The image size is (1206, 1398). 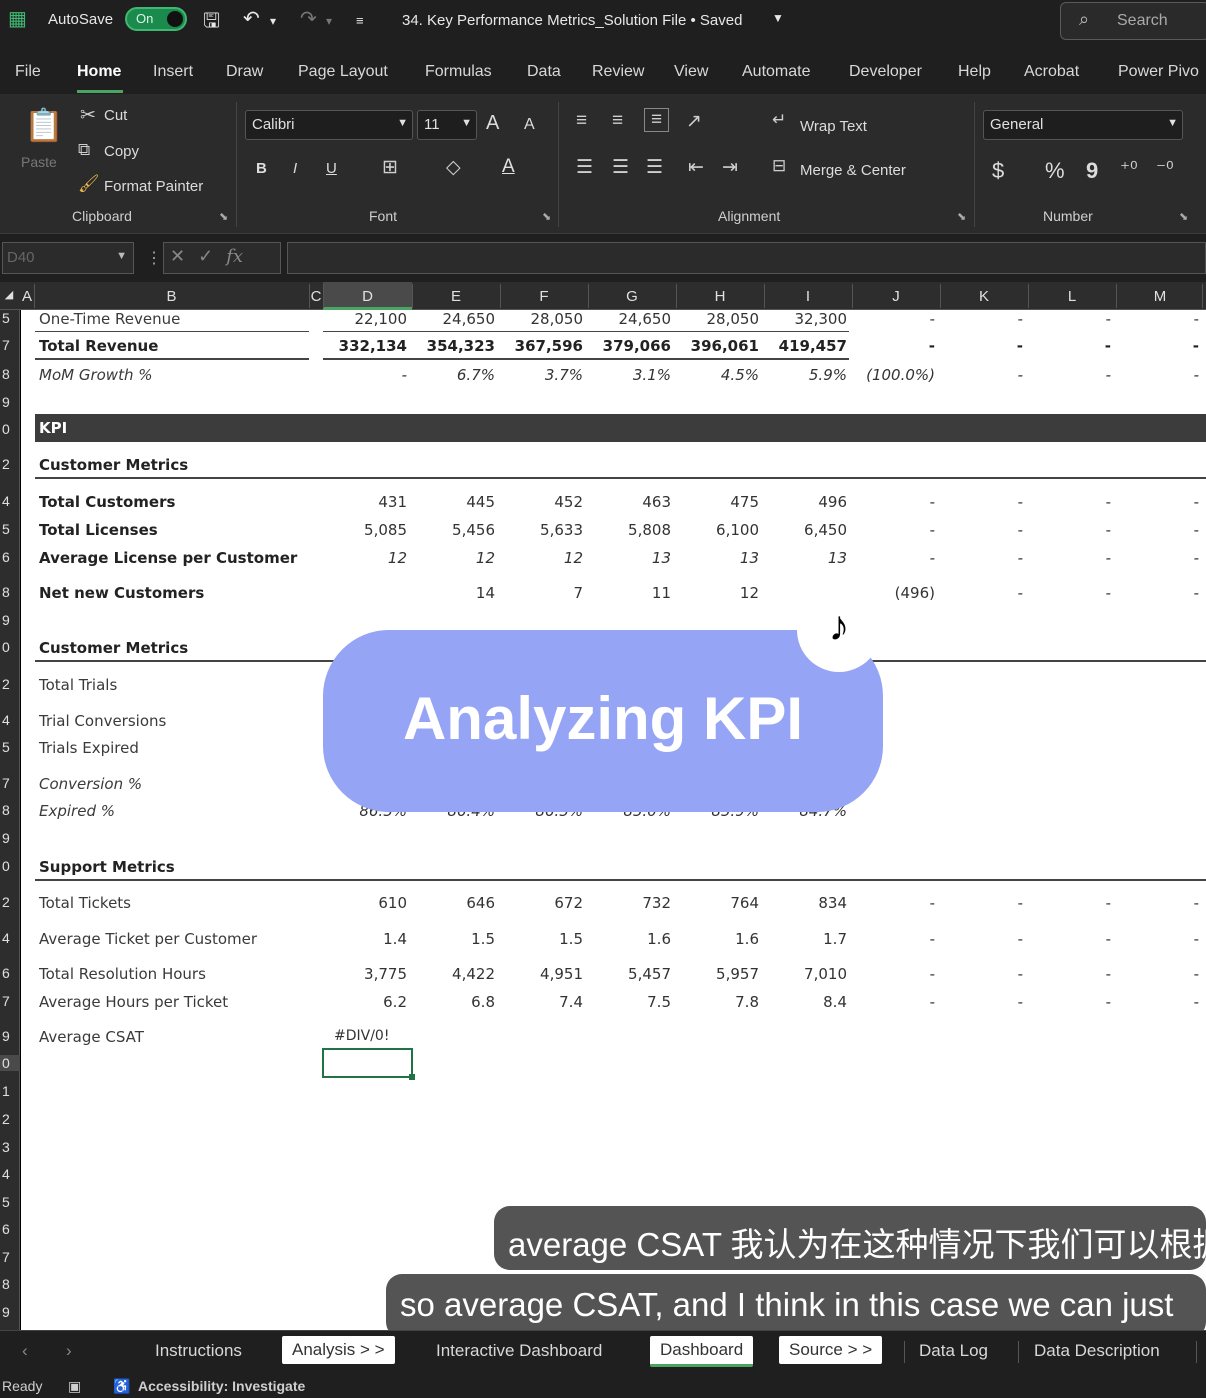 I want to click on tab-formulas: Formulas, so click(x=458, y=72).